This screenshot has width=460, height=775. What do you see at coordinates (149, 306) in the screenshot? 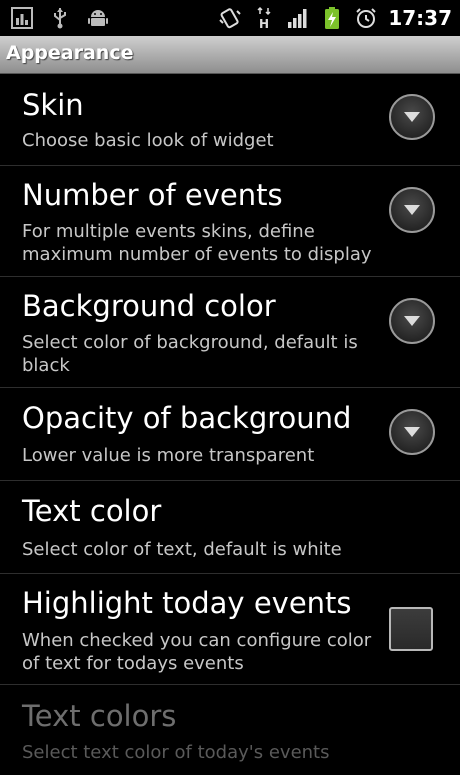
I see `preference-title: Background color` at bounding box center [149, 306].